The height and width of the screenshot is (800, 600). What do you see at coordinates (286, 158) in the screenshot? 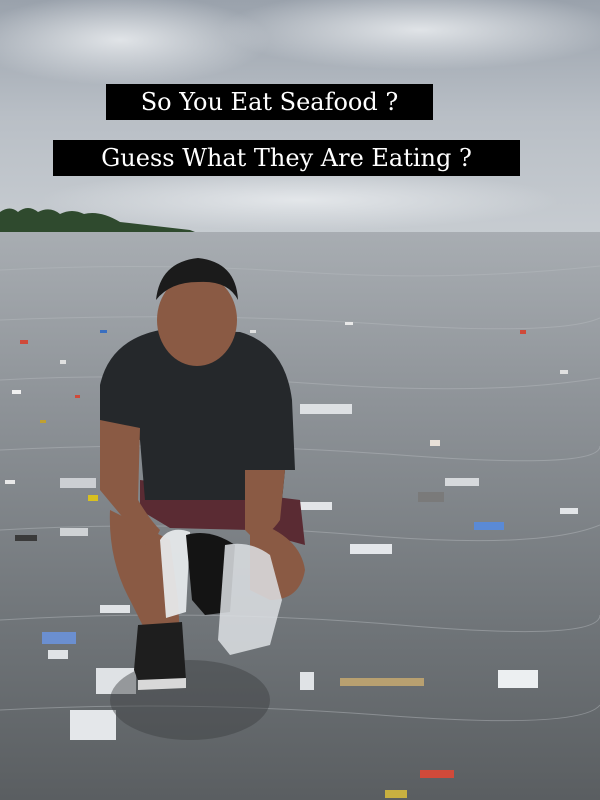
I see `caption-line-2: Guess What They Are Eating ?` at bounding box center [286, 158].